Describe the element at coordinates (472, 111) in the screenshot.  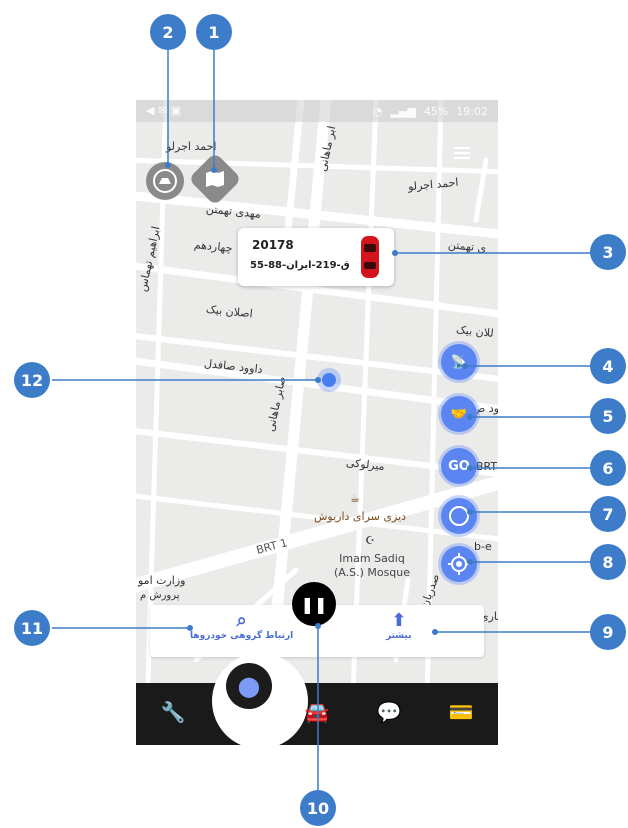
I see `clock: 19:02` at that location.